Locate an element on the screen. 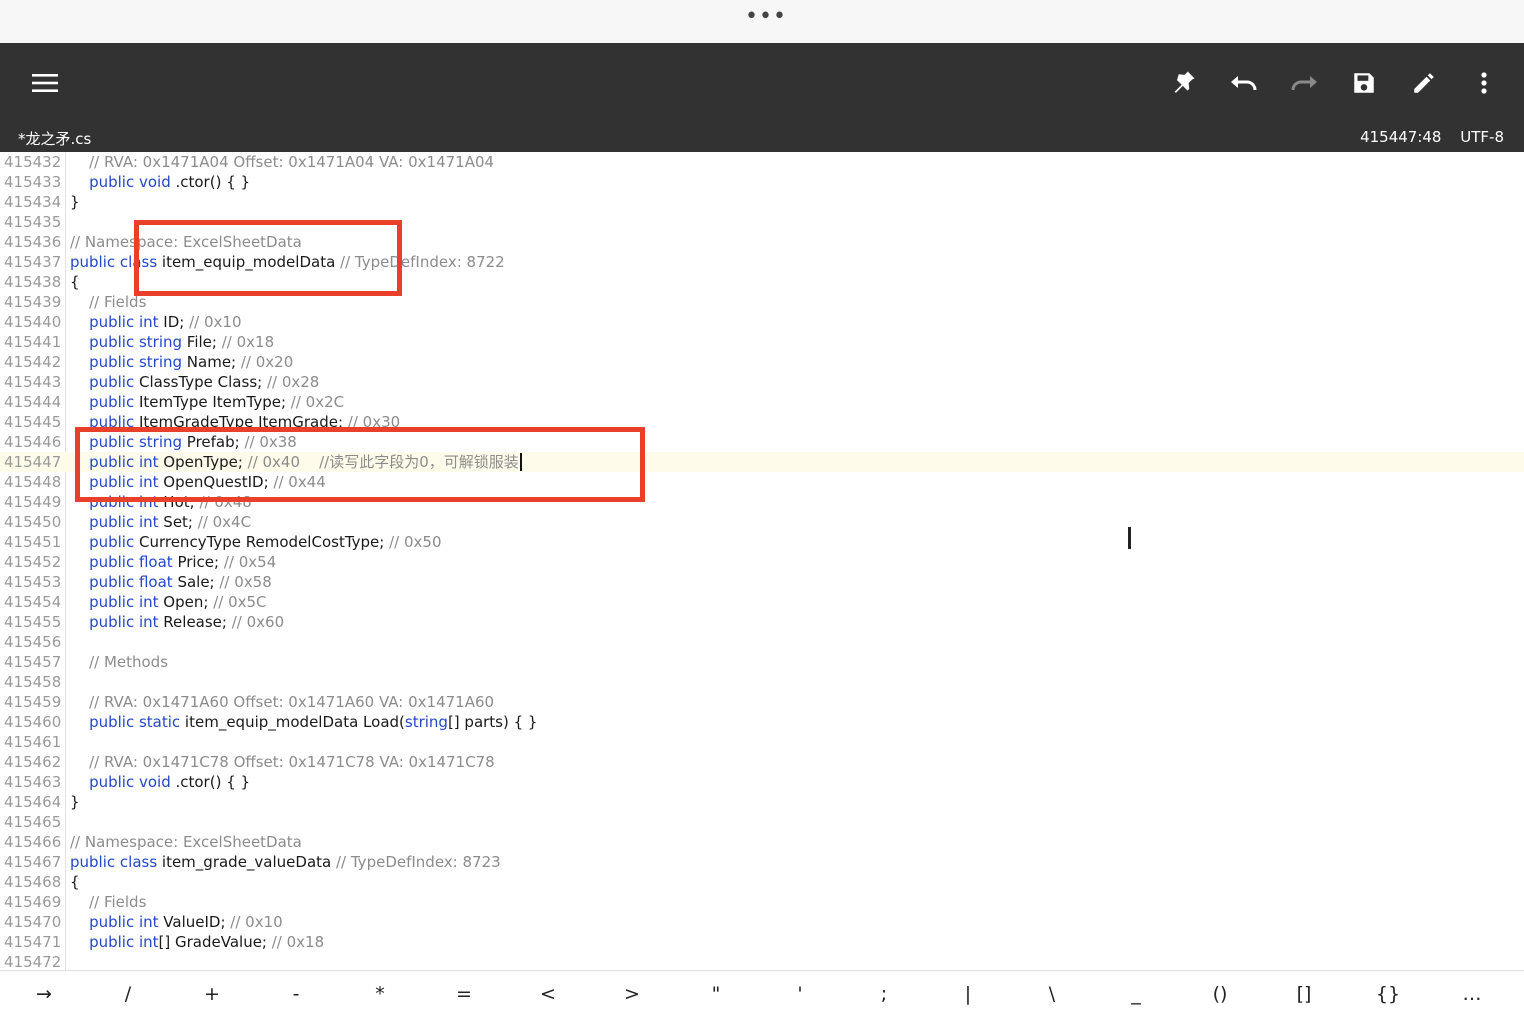 The height and width of the screenshot is (1017, 1524). code-line: 415442 public string Name; // 0x20 is located at coordinates (762, 362).